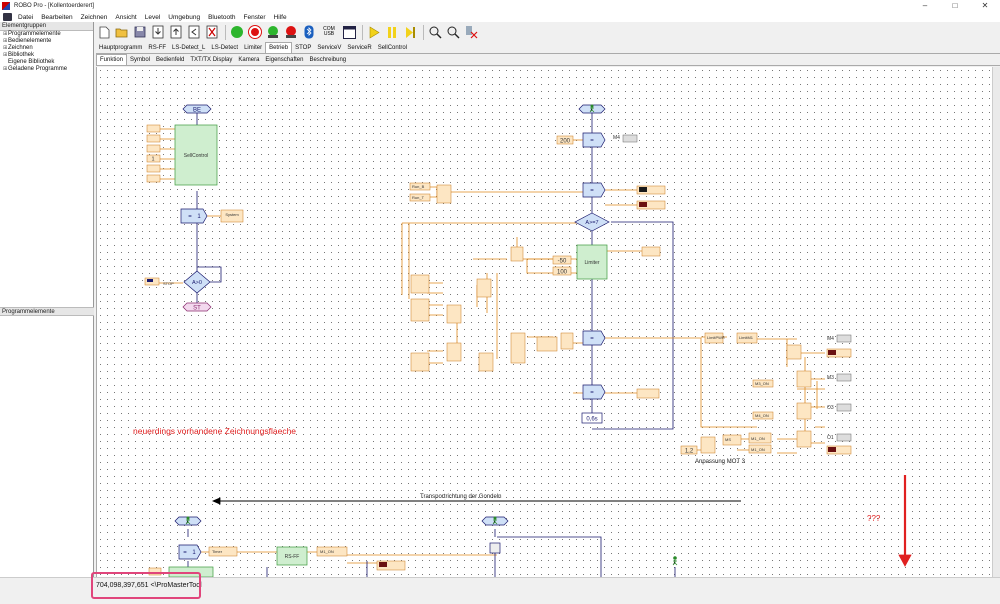  Describe the element at coordinates (349, 32) in the screenshot. I see `window-icon` at that location.